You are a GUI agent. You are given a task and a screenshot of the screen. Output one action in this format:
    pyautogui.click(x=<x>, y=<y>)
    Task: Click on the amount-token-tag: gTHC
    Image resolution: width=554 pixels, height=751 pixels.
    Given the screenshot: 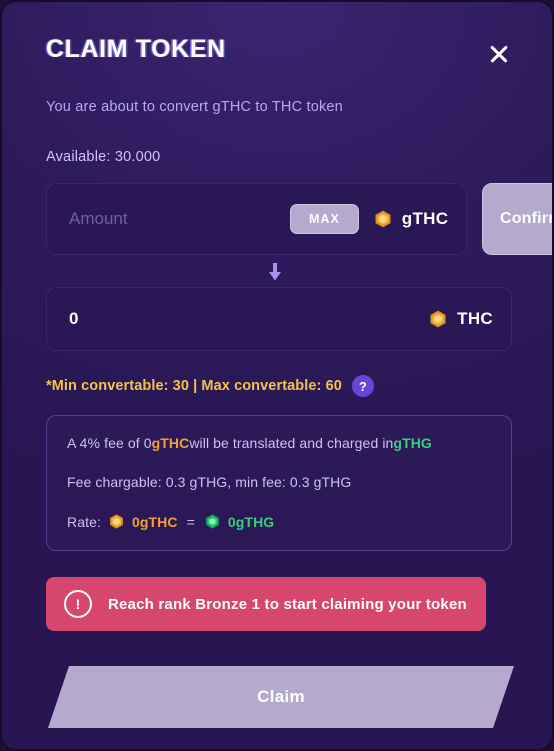 What is the action you would take?
    pyautogui.click(x=411, y=219)
    